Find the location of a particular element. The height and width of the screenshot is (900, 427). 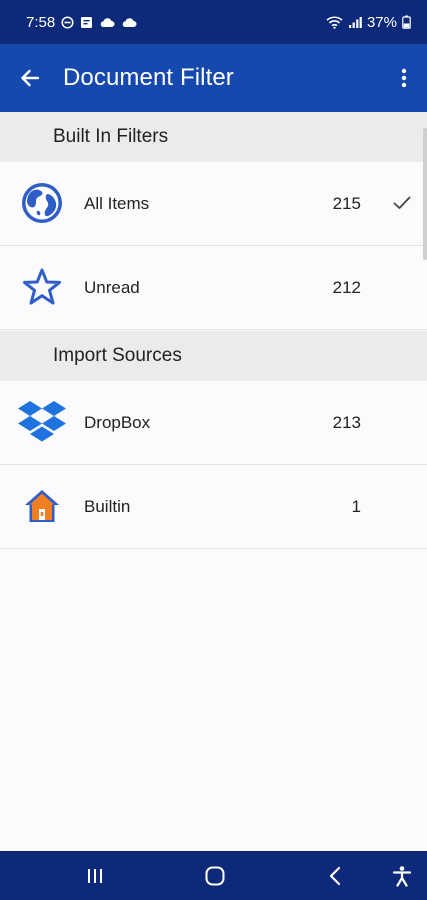

accessibility-icon is located at coordinates (402, 876).